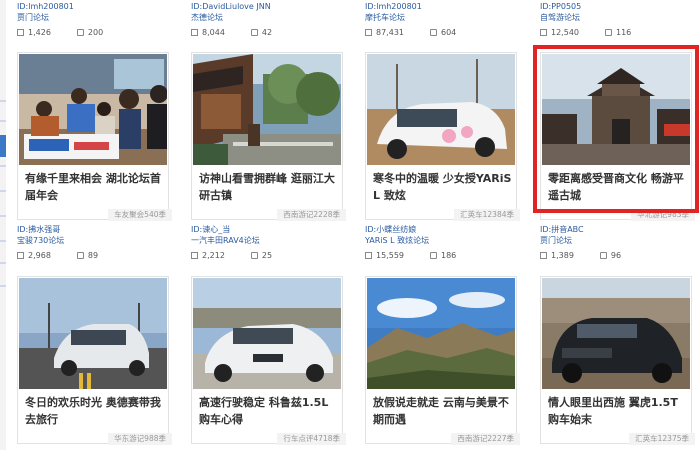  I want to click on forum-link: 一汽丰田RAV4论坛, so click(267, 240).